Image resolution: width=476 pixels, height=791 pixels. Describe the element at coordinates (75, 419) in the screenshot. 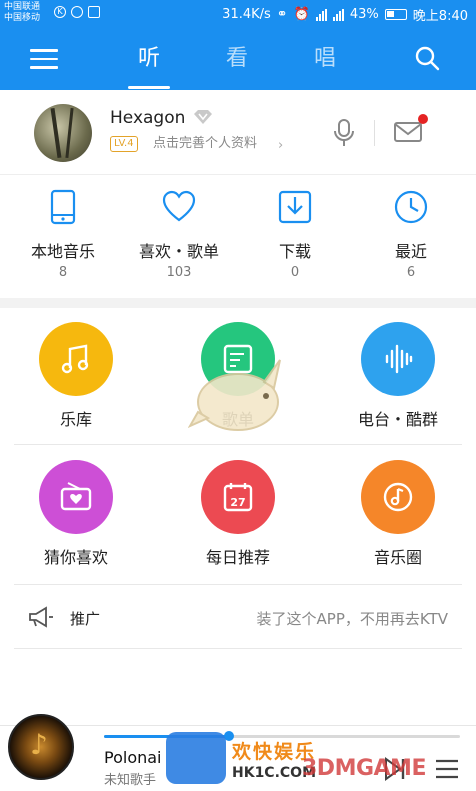

I see `feature-label: 乐库` at that location.